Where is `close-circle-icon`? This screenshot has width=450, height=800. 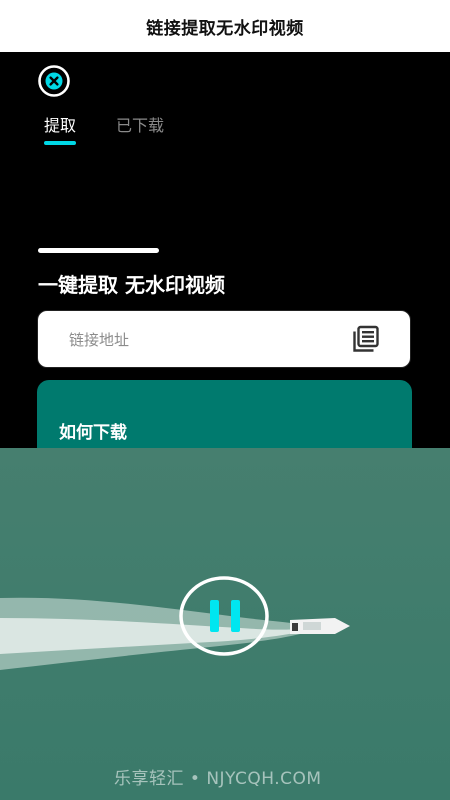
close-circle-icon is located at coordinates (54, 81).